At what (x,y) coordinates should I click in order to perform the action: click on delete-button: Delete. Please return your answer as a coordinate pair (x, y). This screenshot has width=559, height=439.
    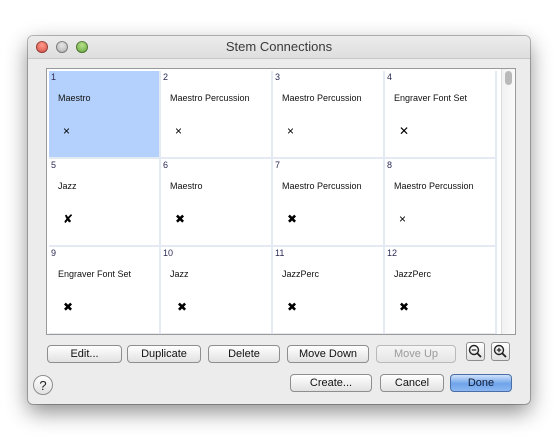
    Looking at the image, I should click on (244, 354).